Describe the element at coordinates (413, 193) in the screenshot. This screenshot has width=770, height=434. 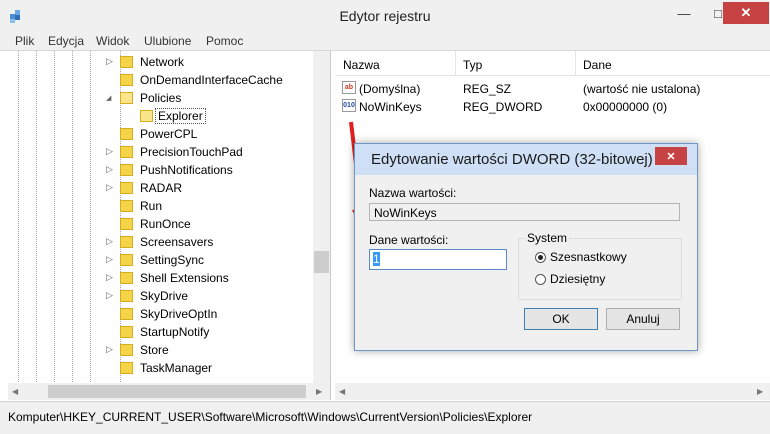
I see `value-name-label: Nazwa wartości:` at that location.